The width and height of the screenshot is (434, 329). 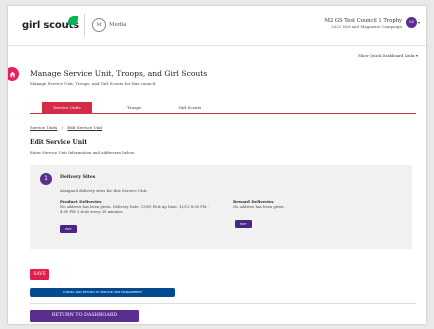 I want to click on delivery-sites-title: Delivery Sites, so click(x=78, y=177).